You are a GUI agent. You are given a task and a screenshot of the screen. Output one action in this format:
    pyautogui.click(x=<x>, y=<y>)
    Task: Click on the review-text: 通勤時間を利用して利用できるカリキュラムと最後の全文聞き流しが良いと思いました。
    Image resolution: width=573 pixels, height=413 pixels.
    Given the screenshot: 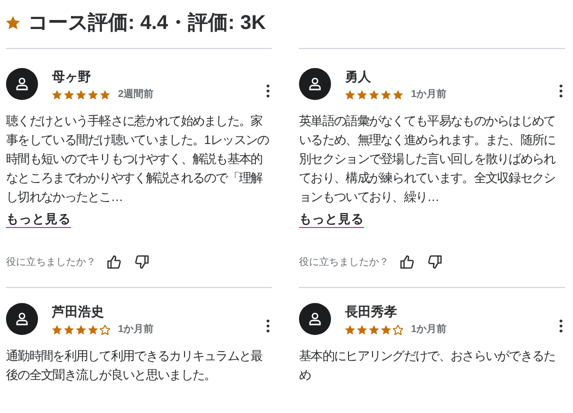 What is the action you would take?
    pyautogui.click(x=135, y=366)
    